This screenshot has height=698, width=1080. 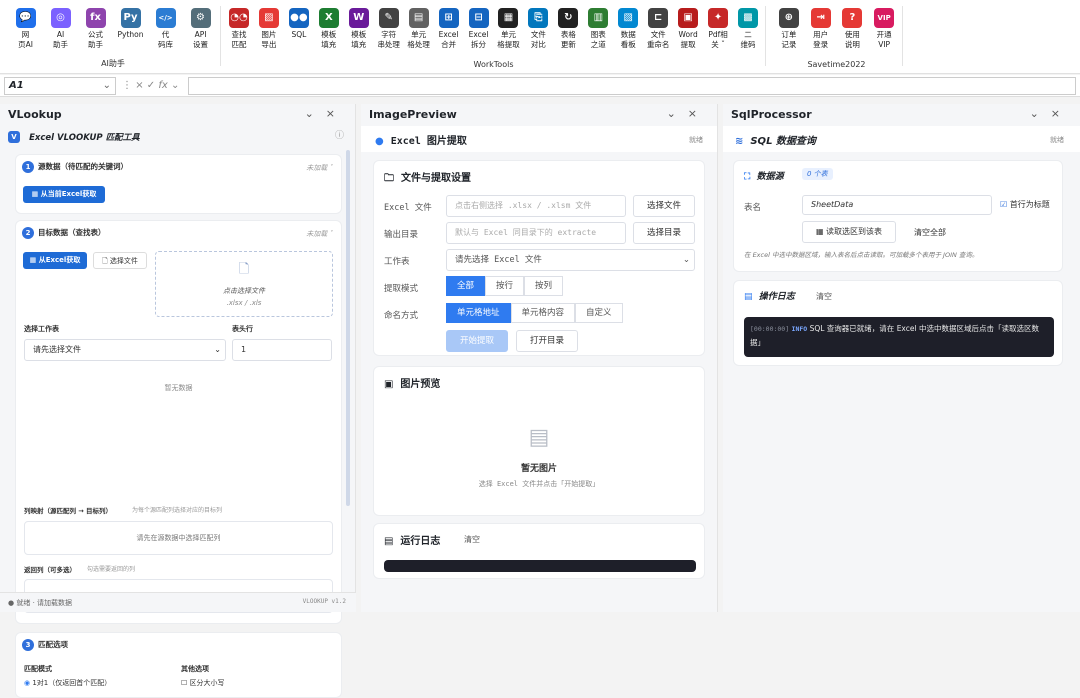 I want to click on header-row-input: 1, so click(x=282, y=350).